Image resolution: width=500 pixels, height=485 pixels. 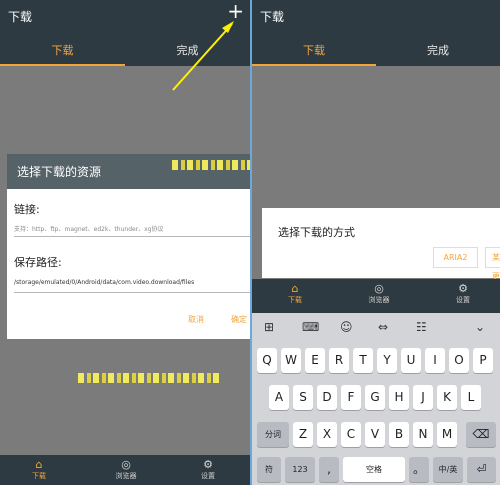 I want to click on nav-browser-right: ◎ 浏览器, so click(x=379, y=294).